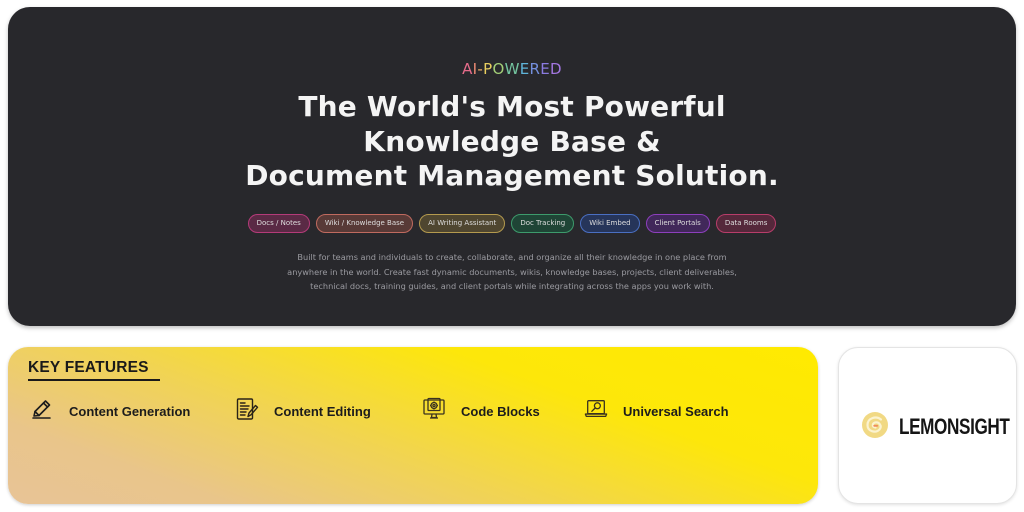  Describe the element at coordinates (88, 367) in the screenshot. I see `key-features-title: KEY FEATURES` at that location.